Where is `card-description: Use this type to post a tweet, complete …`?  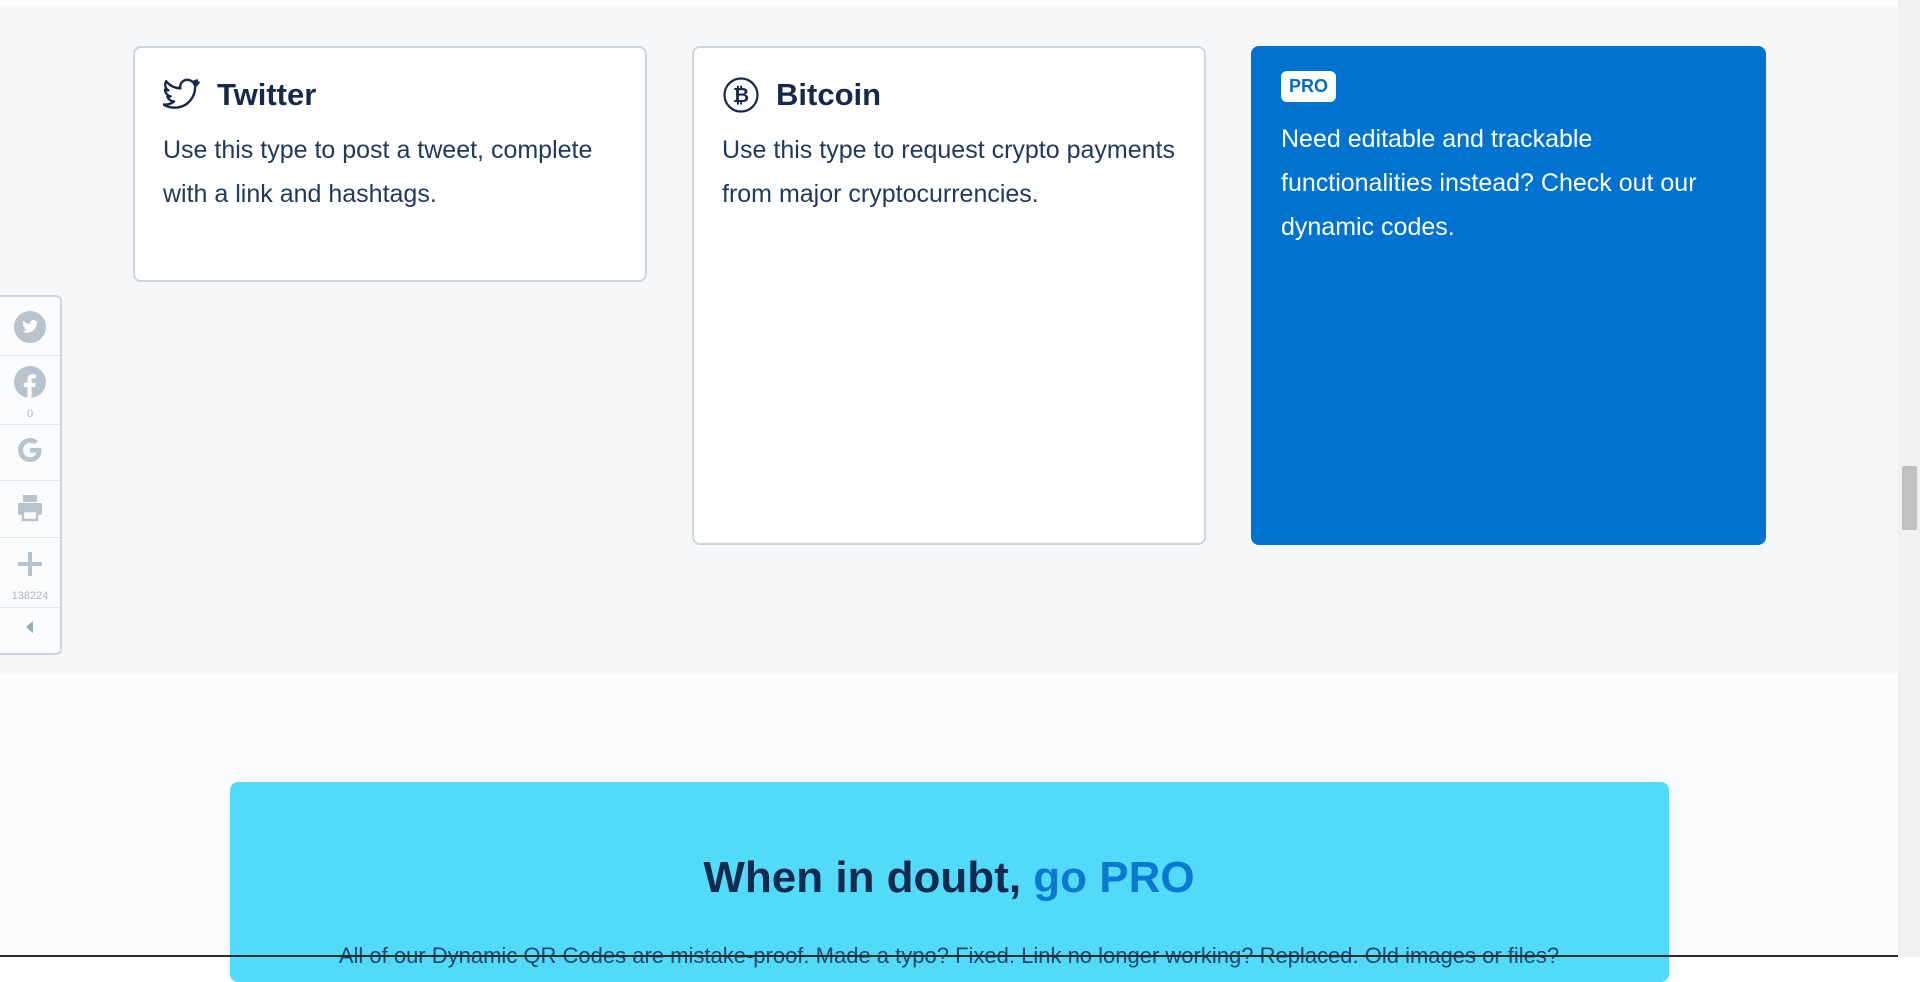
card-description: Use this type to post a tweet, complete … is located at coordinates (378, 172).